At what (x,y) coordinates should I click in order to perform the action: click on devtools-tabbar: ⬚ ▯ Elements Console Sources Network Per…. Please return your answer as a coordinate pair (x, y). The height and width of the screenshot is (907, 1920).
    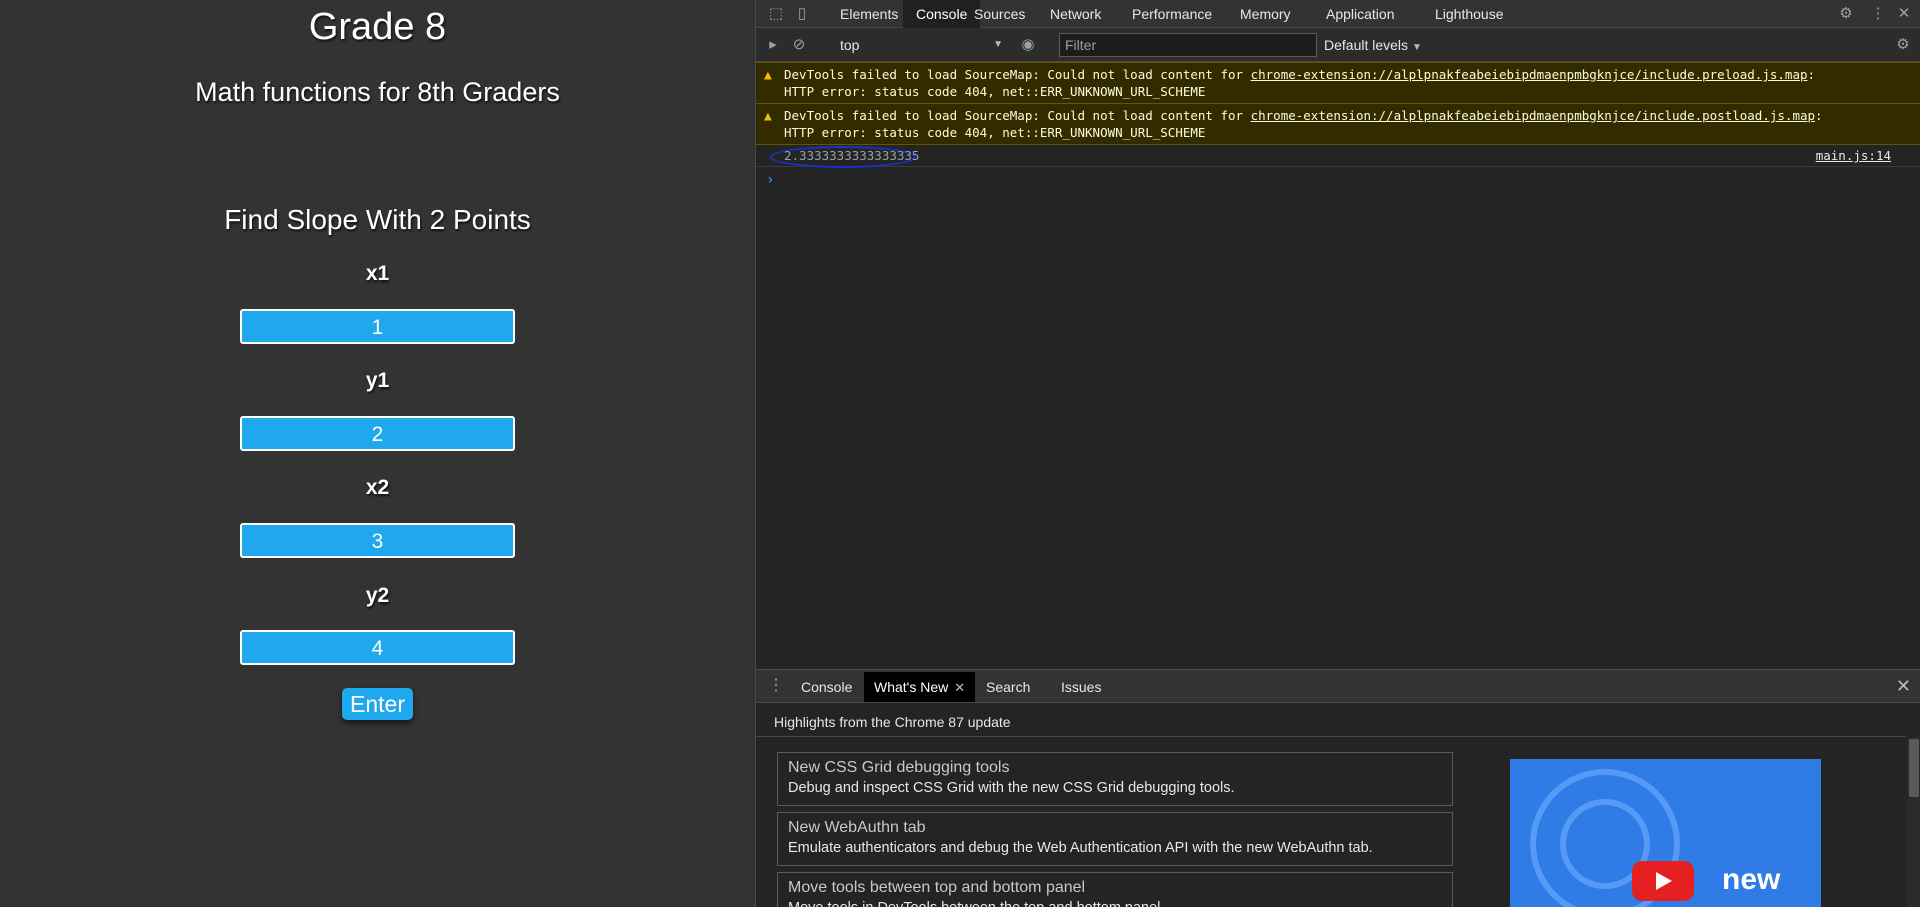
    Looking at the image, I should click on (1338, 14).